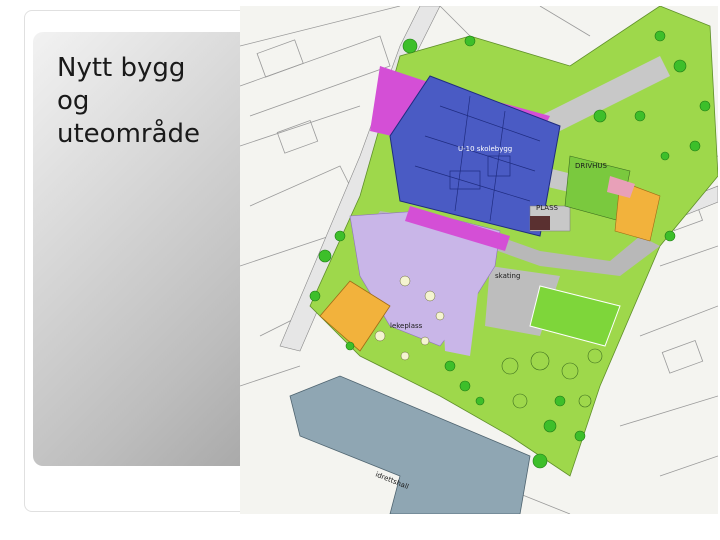 The height and width of the screenshot is (540, 720). What do you see at coordinates (591, 166) in the screenshot?
I see `greenhouse-label: DRIVHUS` at bounding box center [591, 166].